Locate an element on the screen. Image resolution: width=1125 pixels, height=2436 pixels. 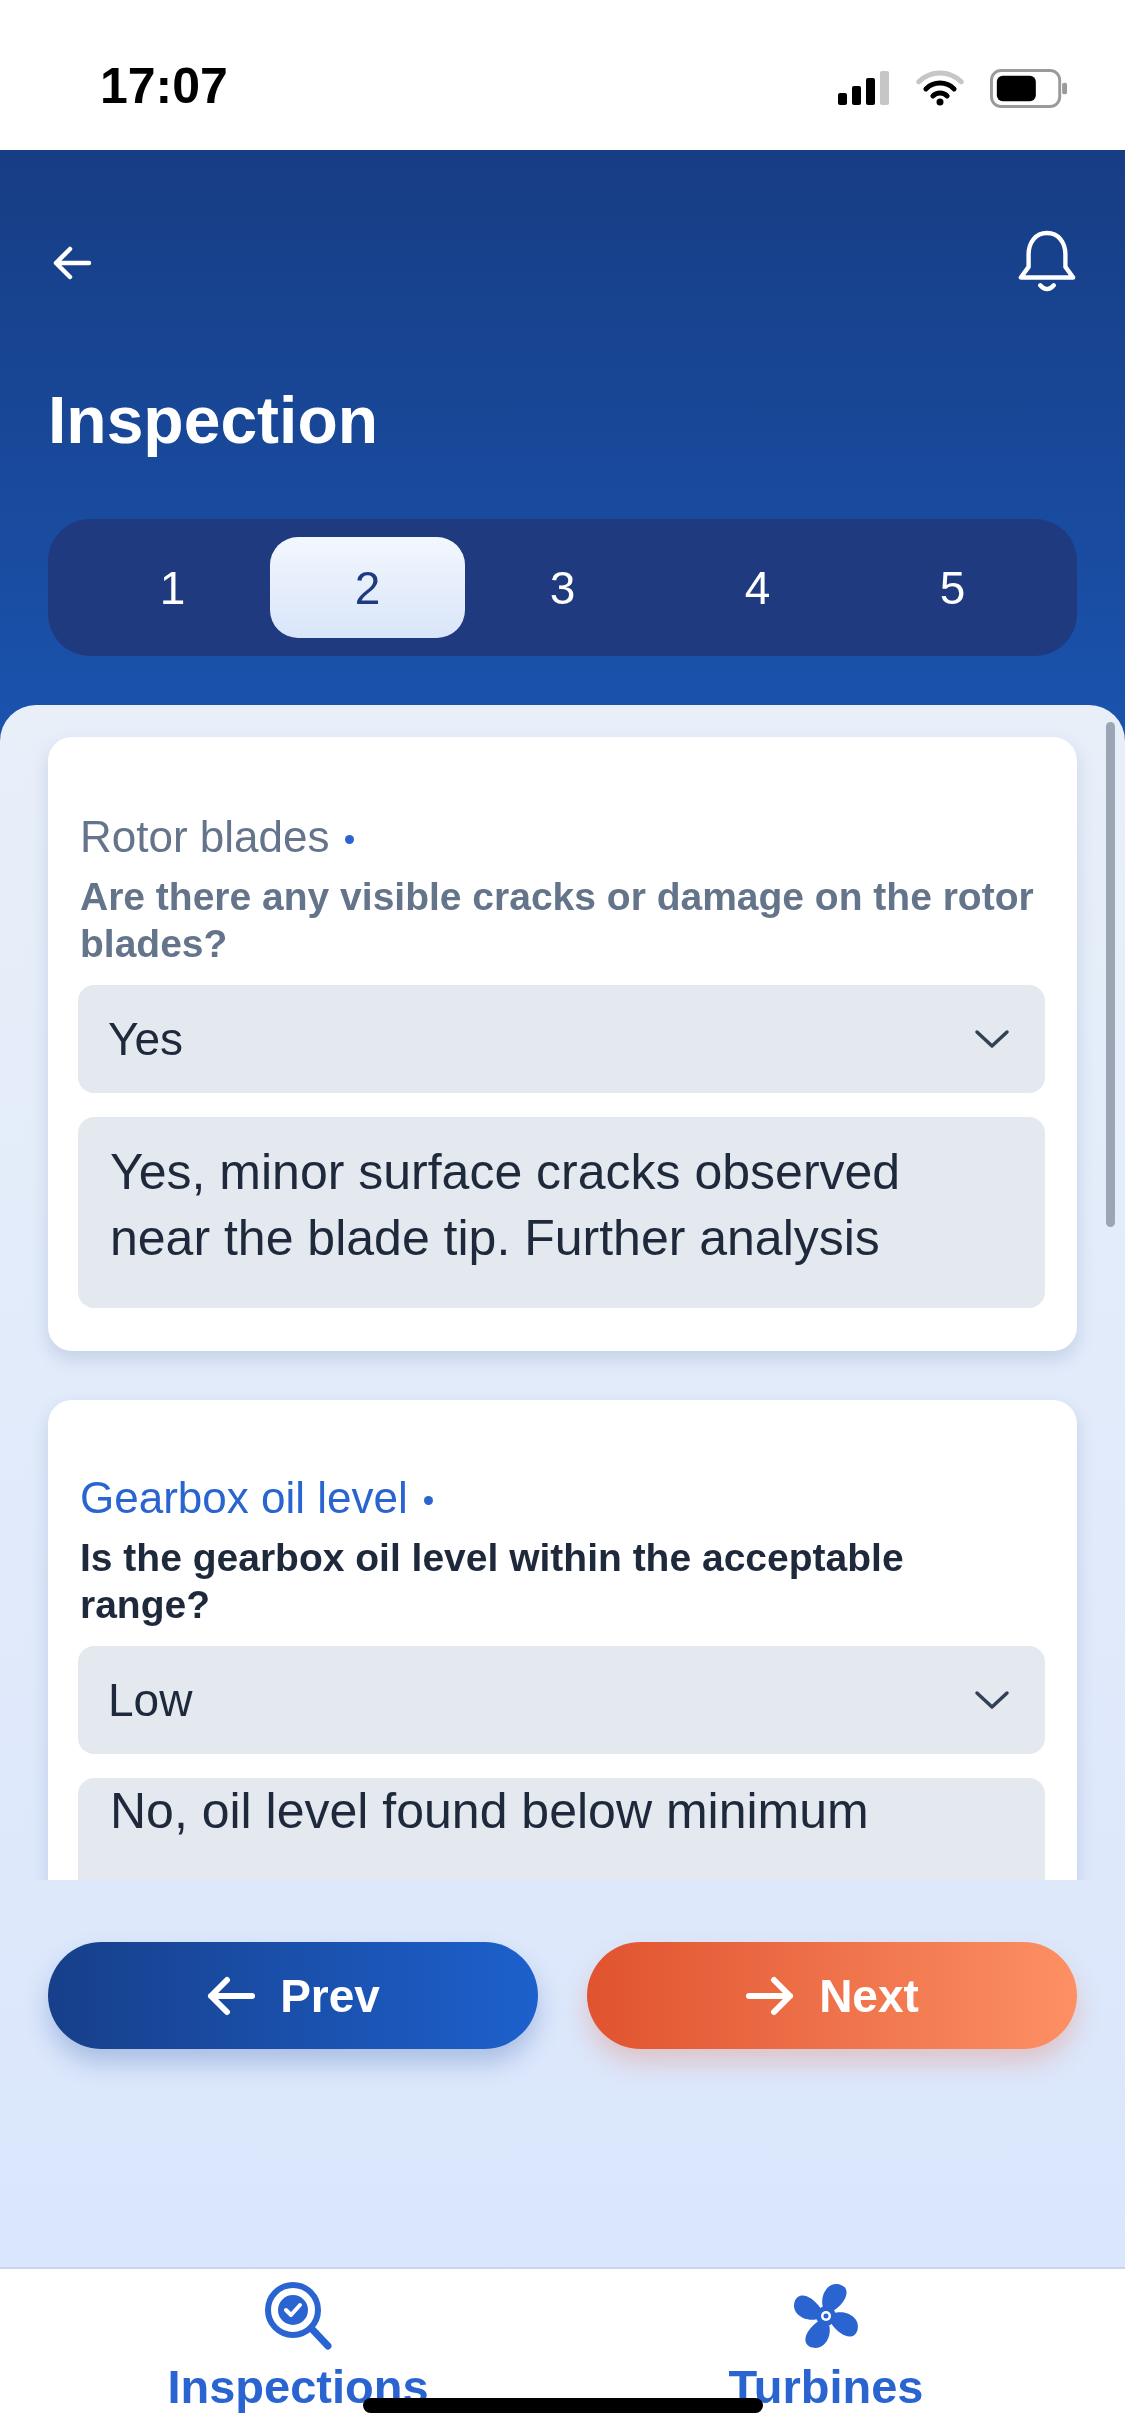
step-tab: 2 is located at coordinates (367, 587).